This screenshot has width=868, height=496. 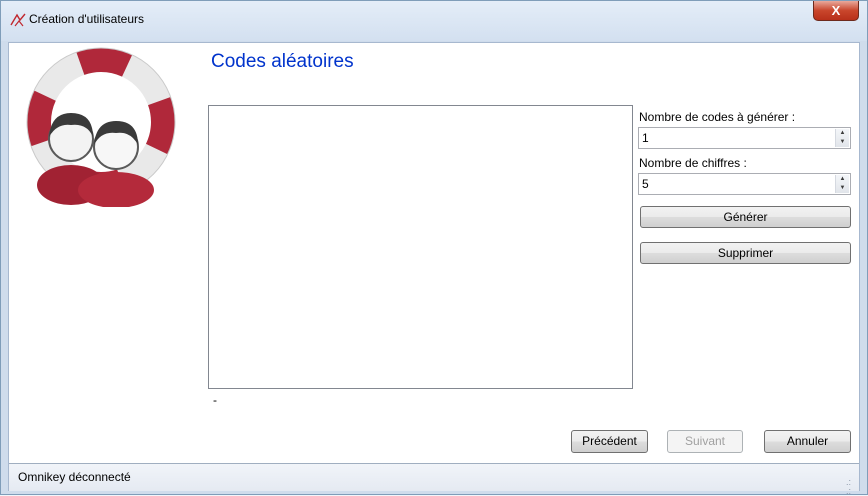 What do you see at coordinates (745, 217) in the screenshot?
I see `generate-button: Générer` at bounding box center [745, 217].